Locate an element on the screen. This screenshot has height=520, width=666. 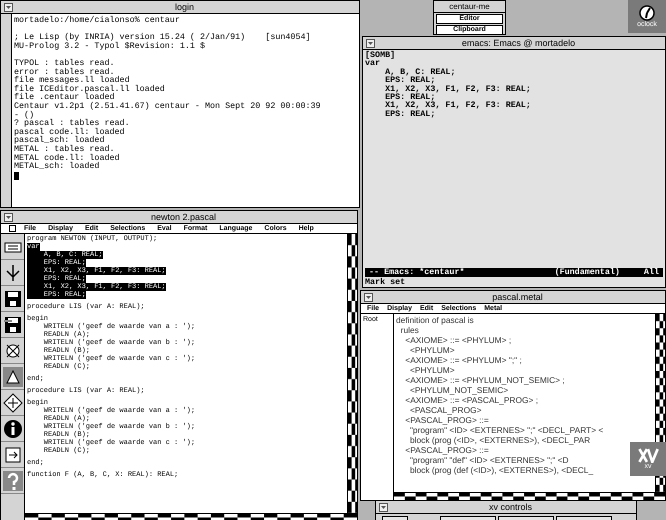
terminal-line: METAL code.ll: loaded is located at coordinates (67, 158).